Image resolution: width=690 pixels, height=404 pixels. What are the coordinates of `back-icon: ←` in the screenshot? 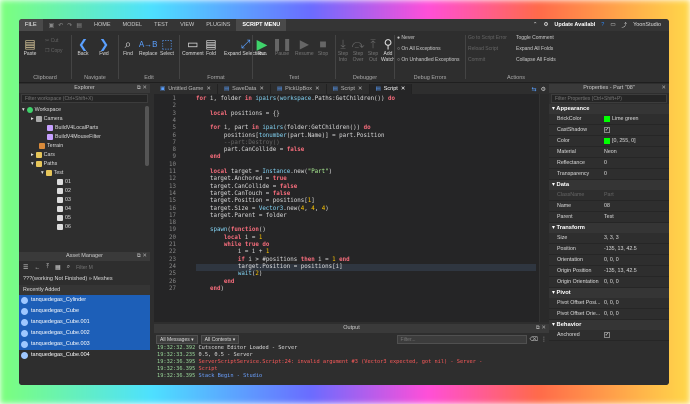 It's located at (37, 268).